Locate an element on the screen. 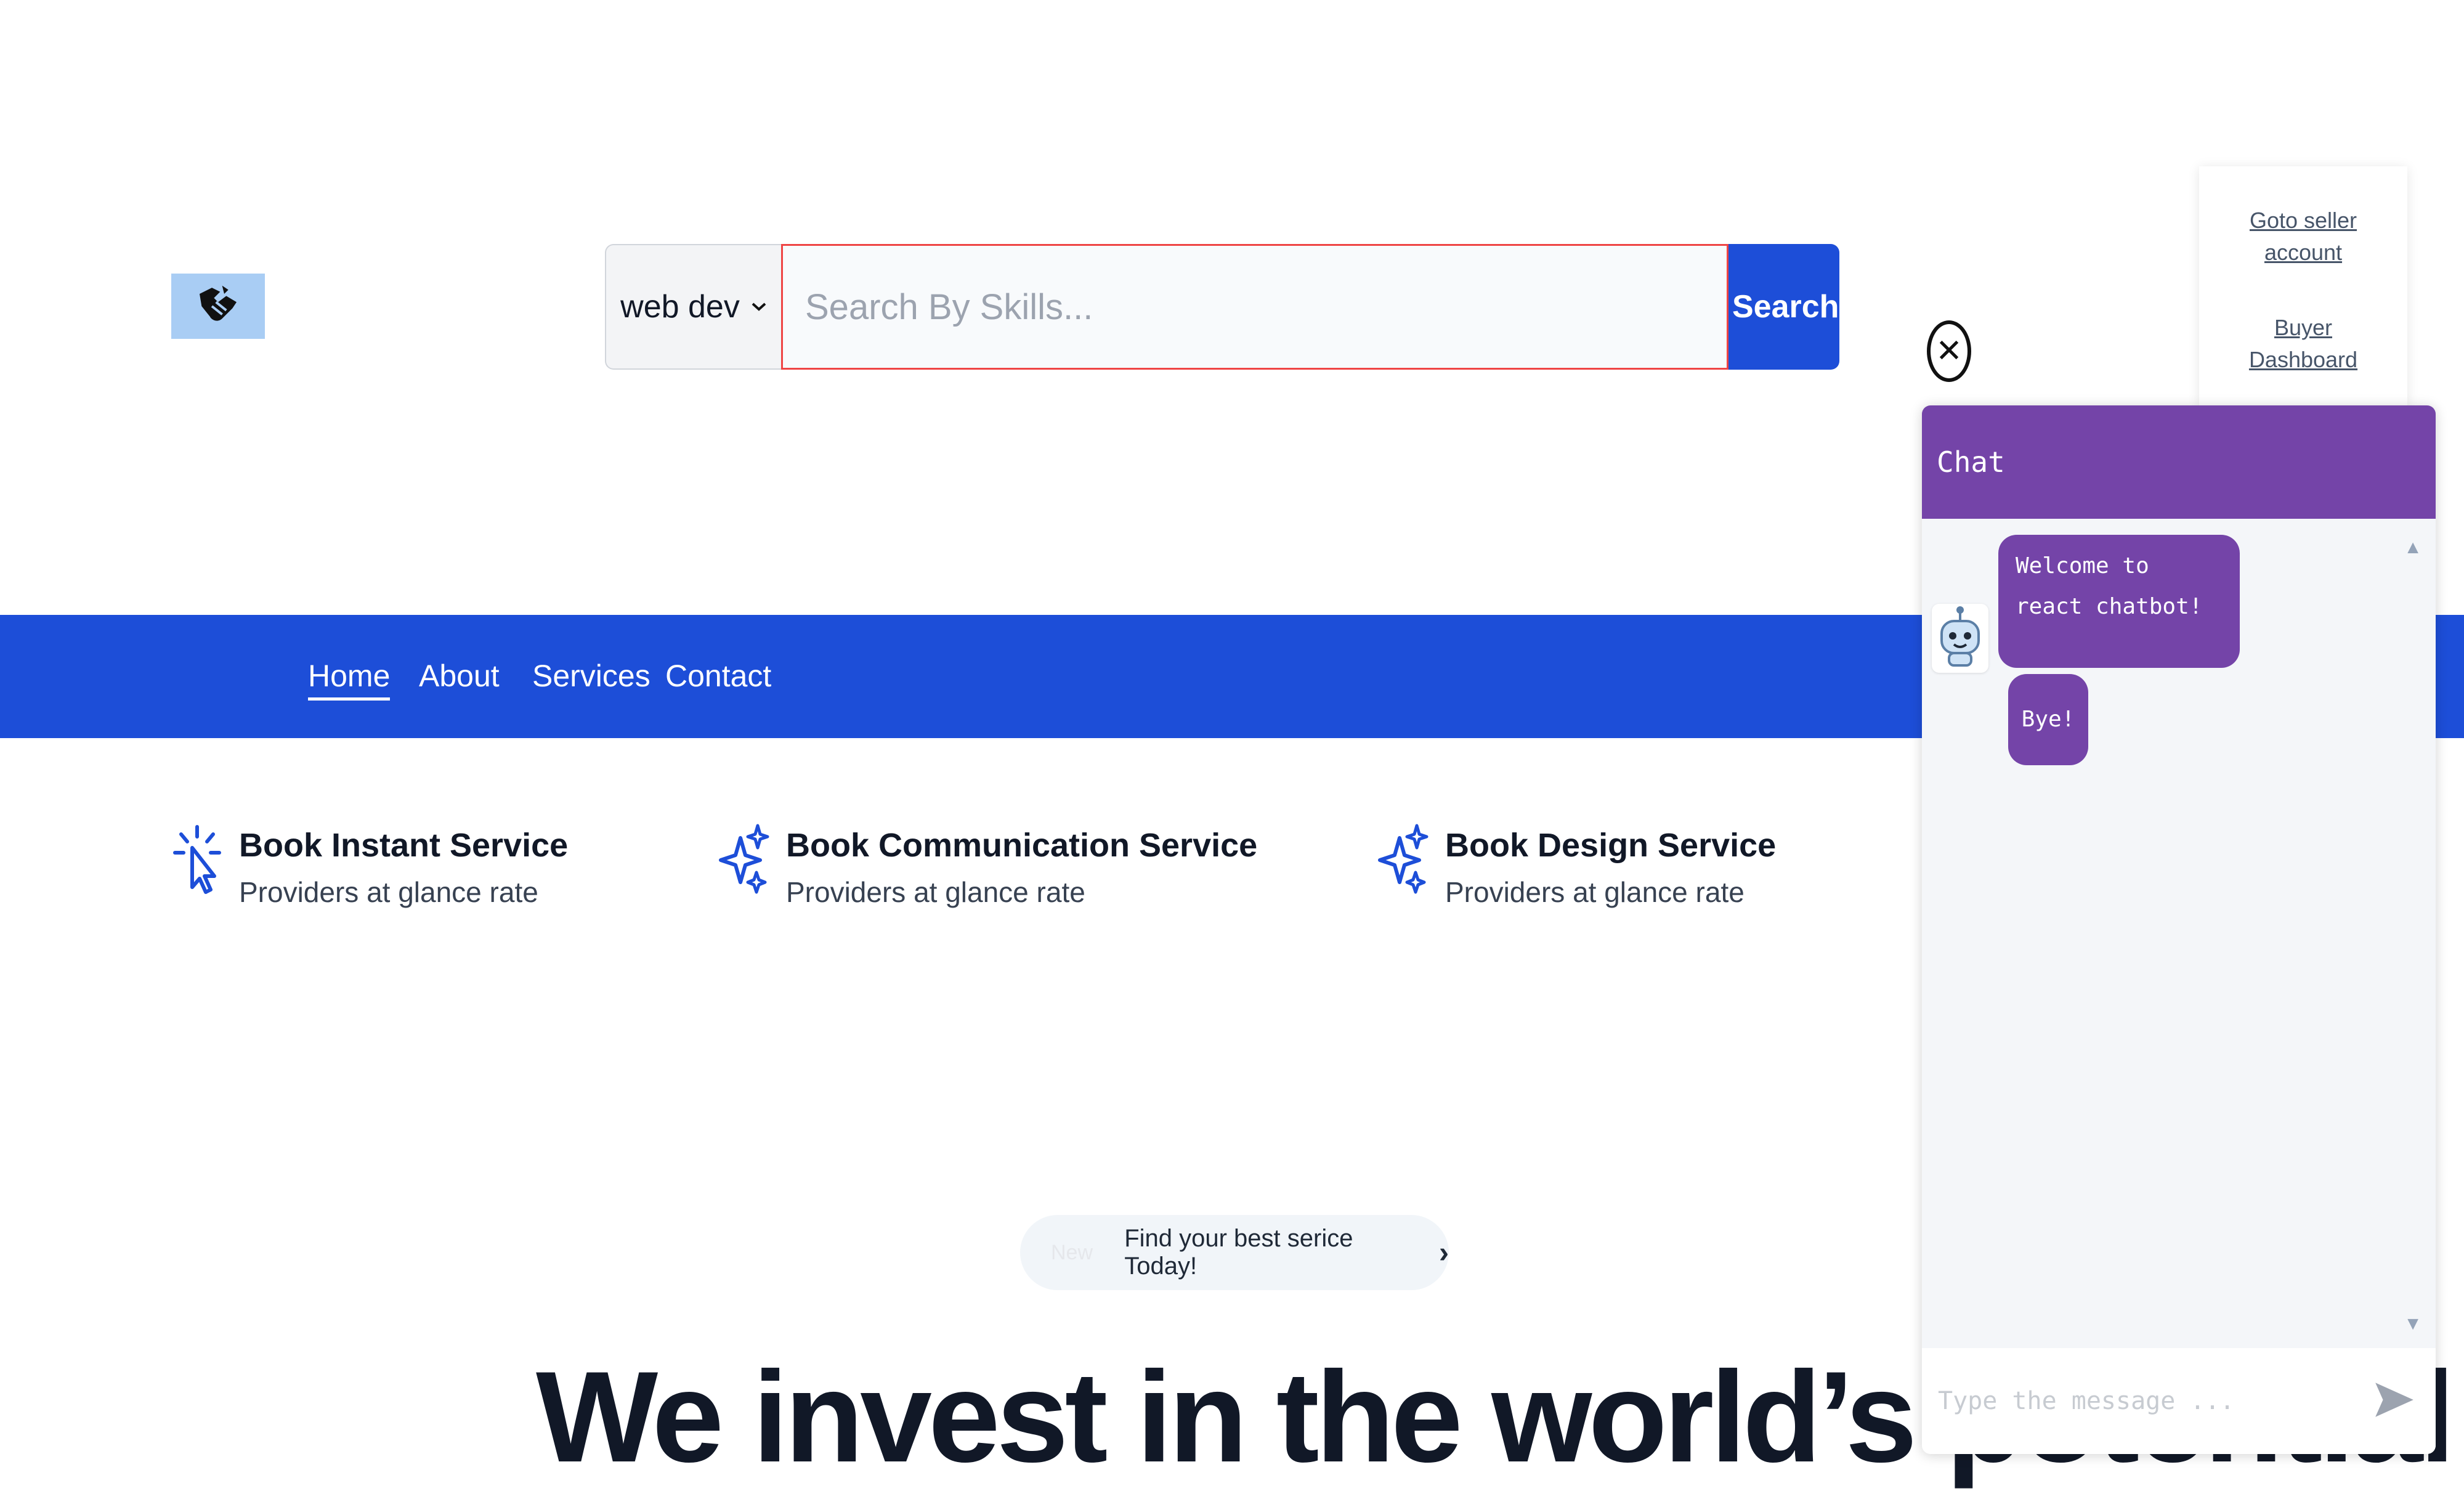  nav-contact: Contact is located at coordinates (718, 676).